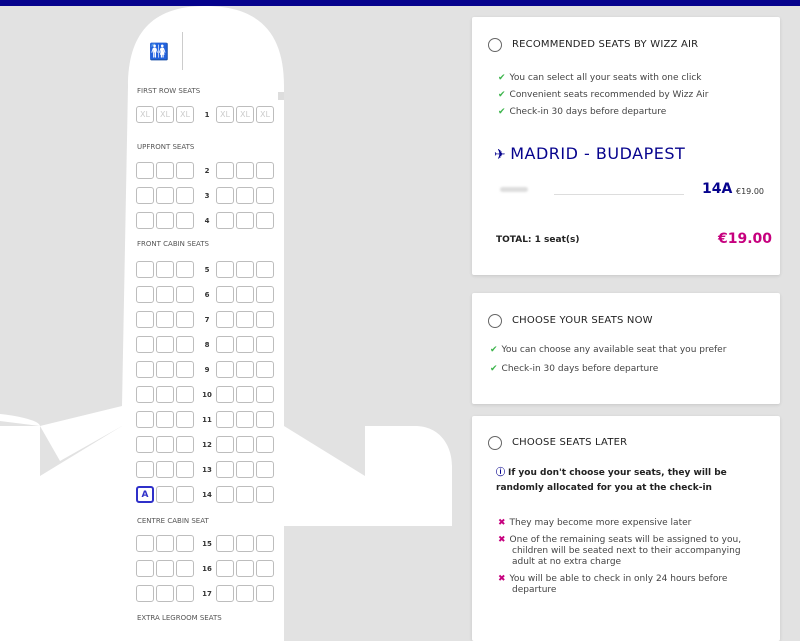  What do you see at coordinates (495, 45) in the screenshot?
I see `recommended-radio` at bounding box center [495, 45].